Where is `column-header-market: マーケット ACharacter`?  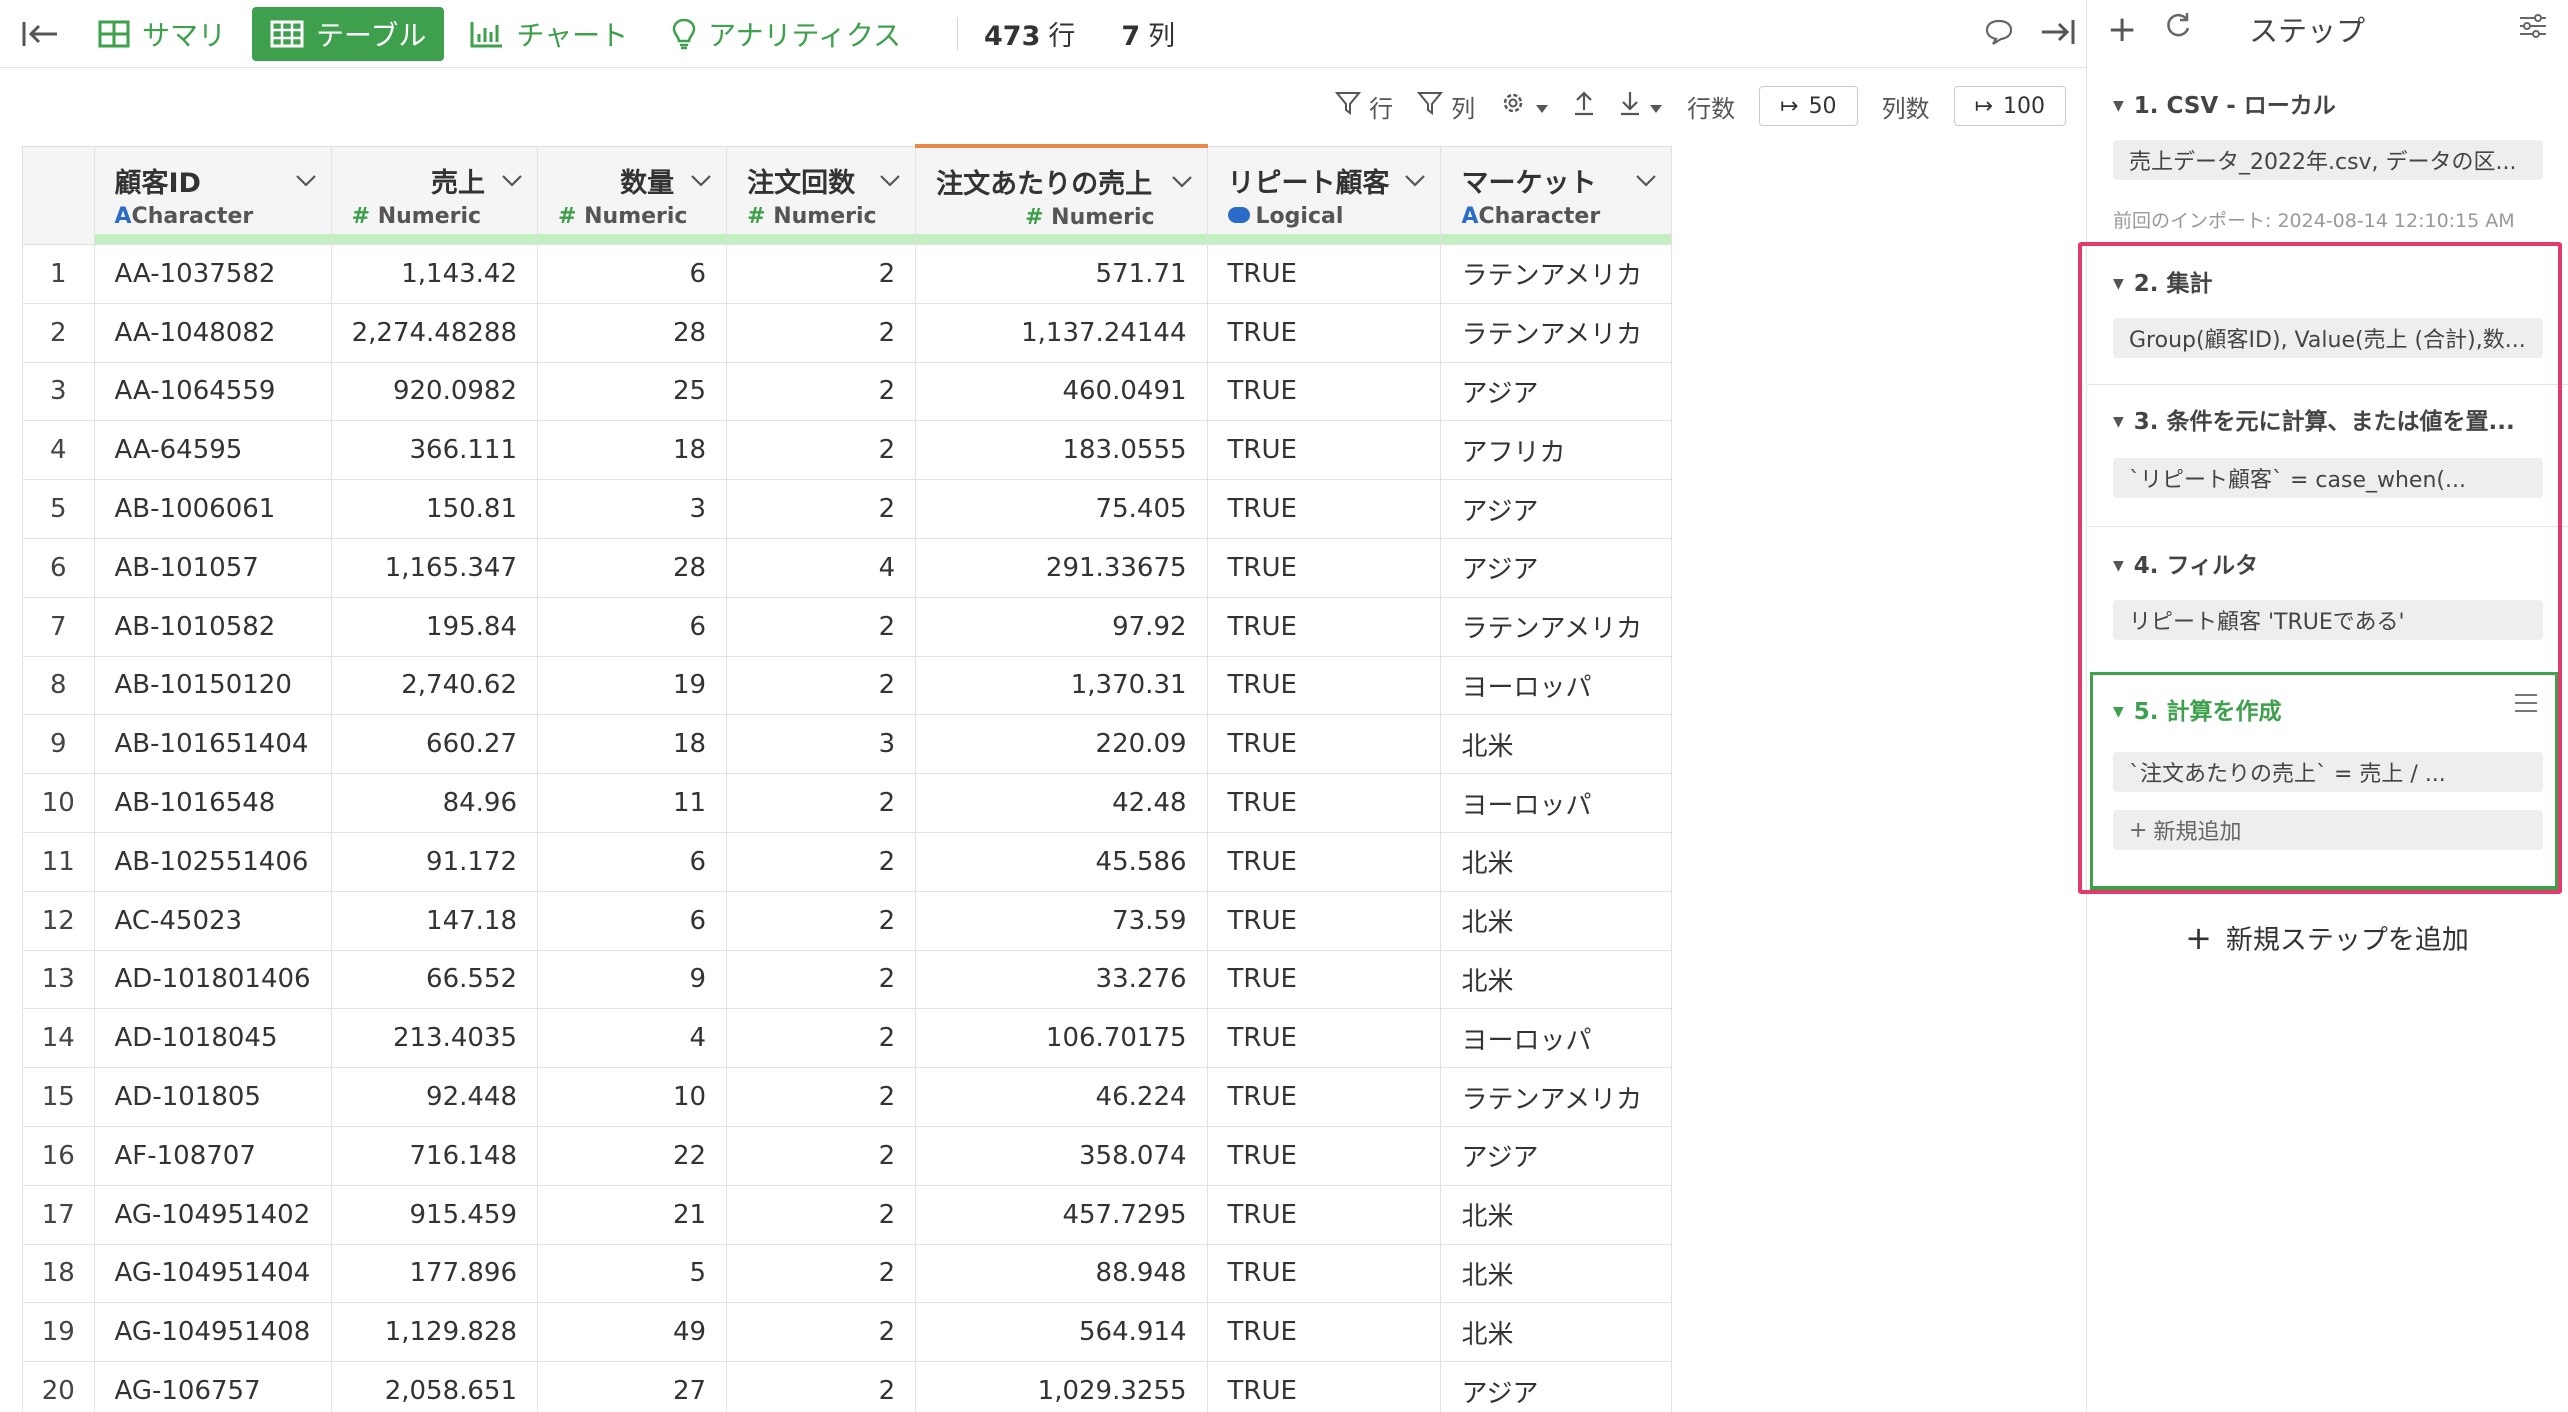 column-header-market: マーケット ACharacter is located at coordinates (1556, 195).